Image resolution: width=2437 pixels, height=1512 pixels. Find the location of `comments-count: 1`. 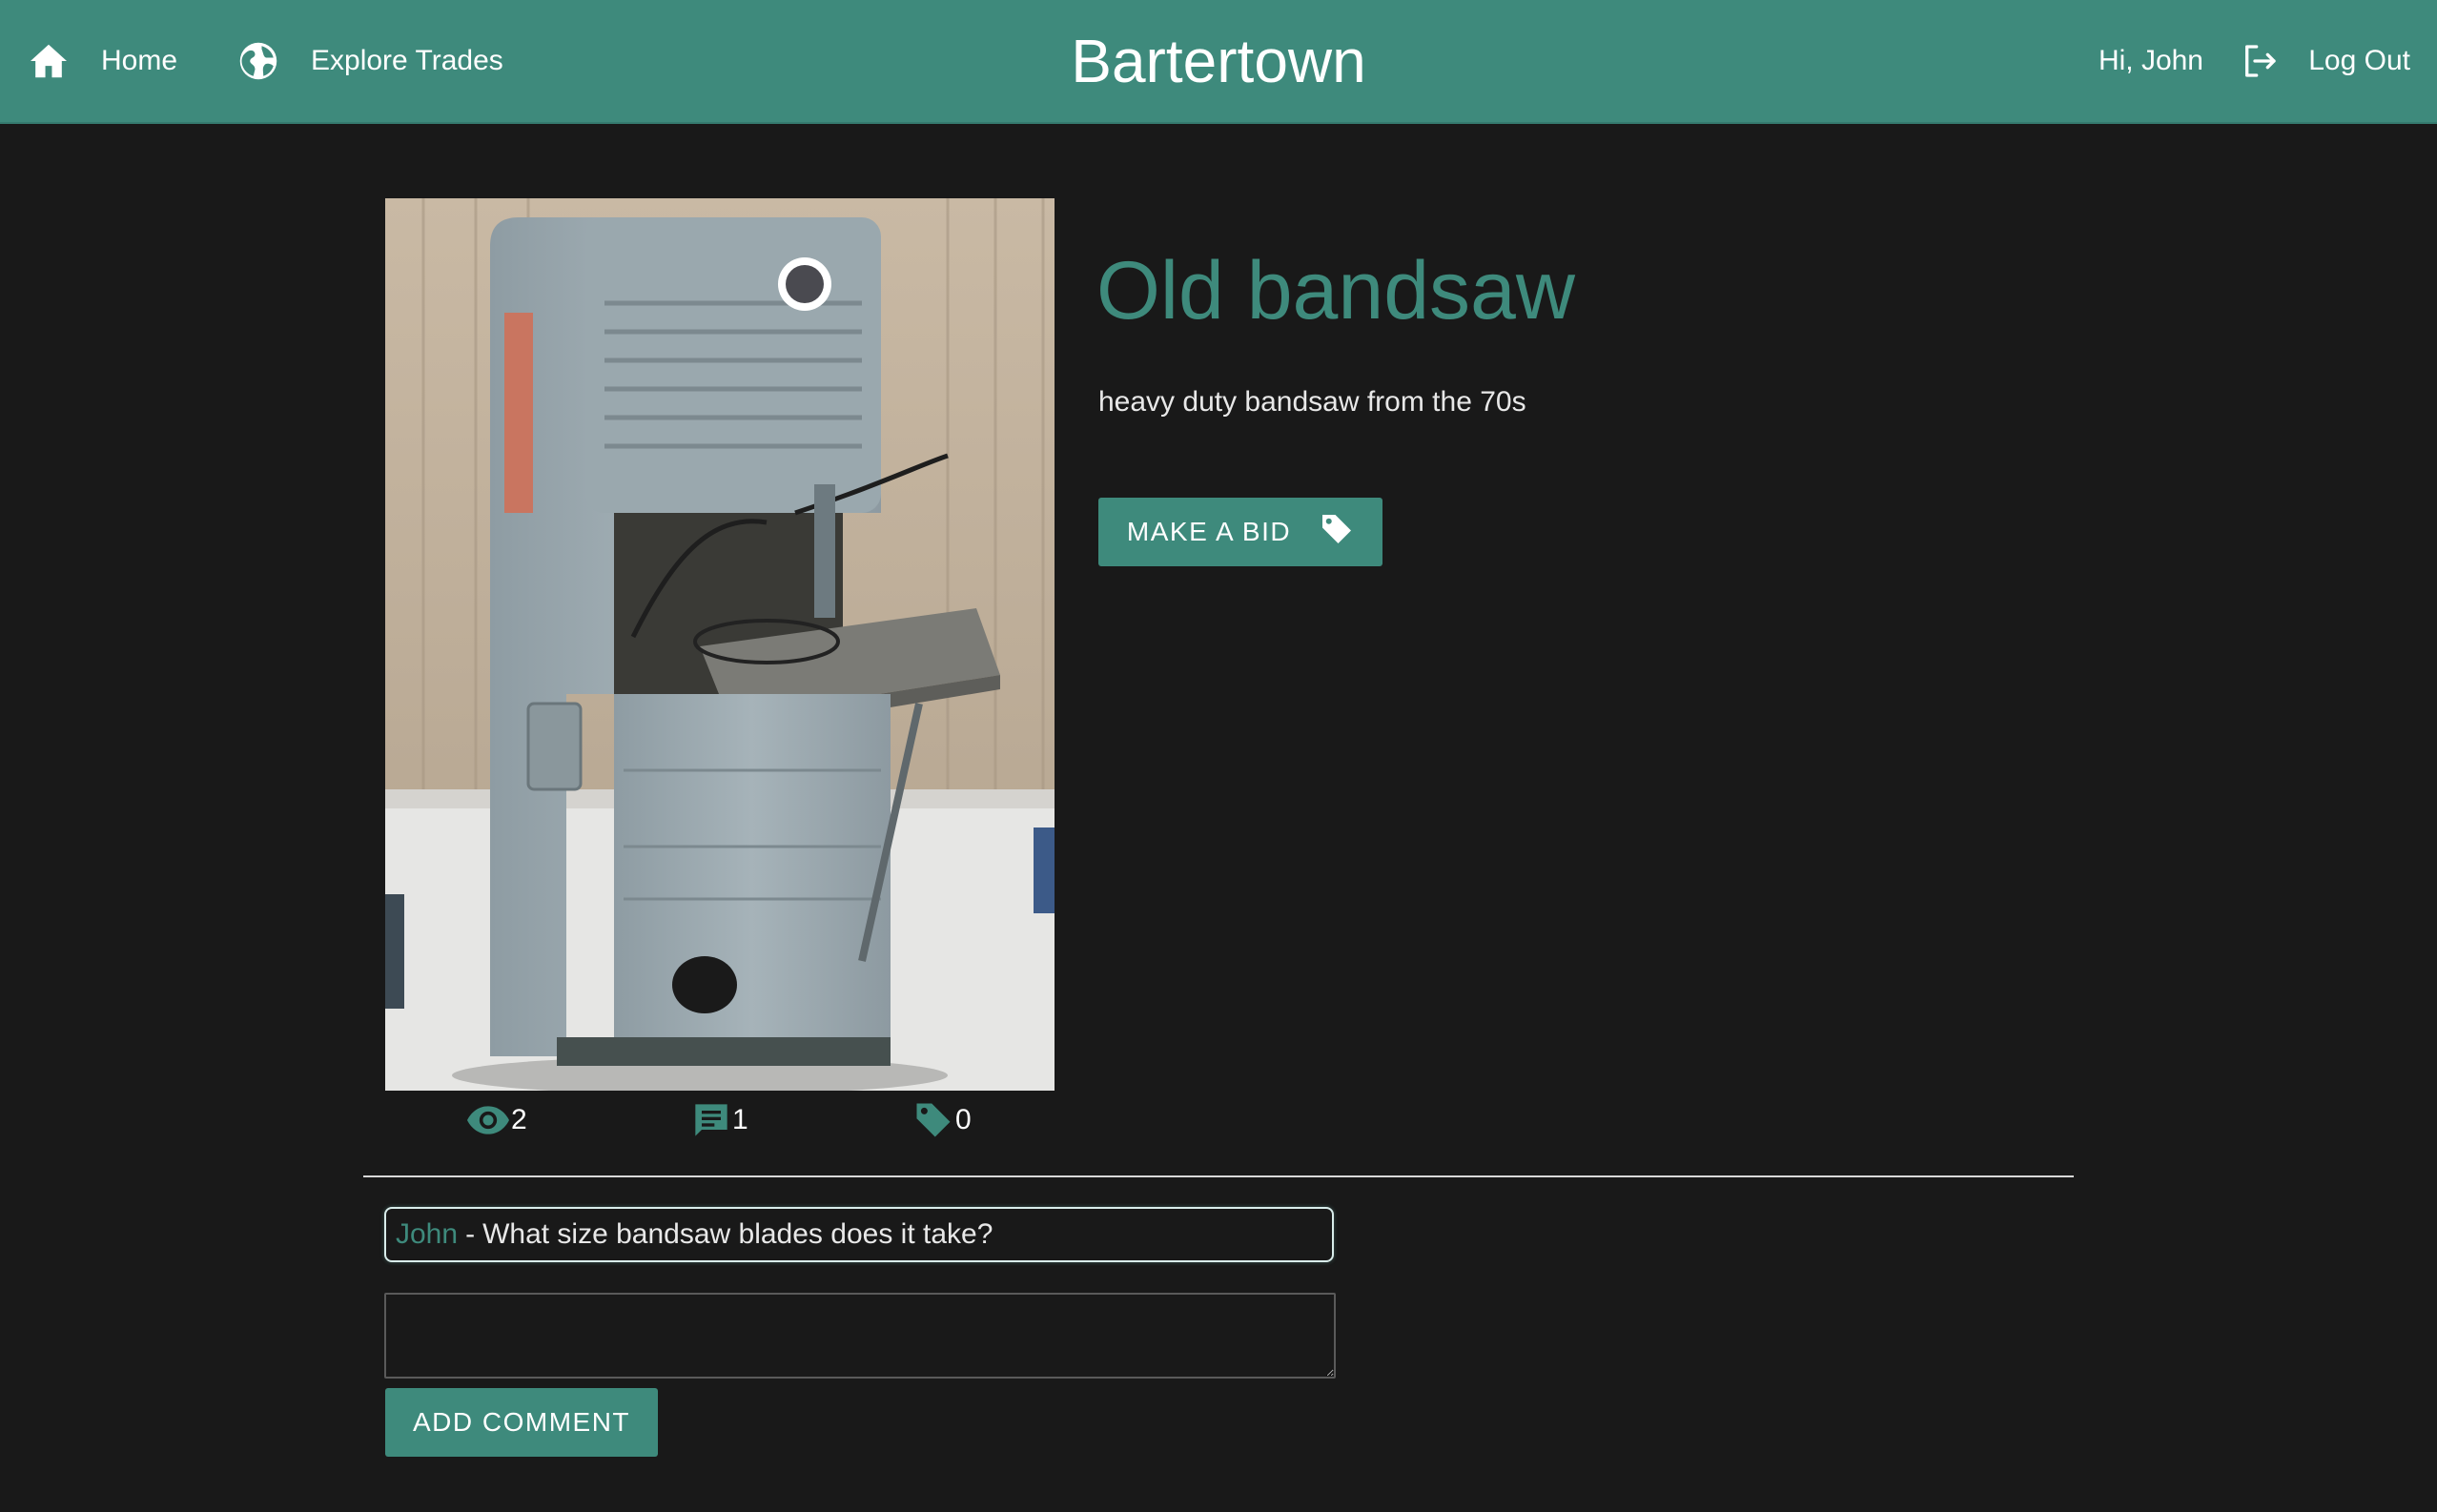

comments-count: 1 is located at coordinates (740, 1119).